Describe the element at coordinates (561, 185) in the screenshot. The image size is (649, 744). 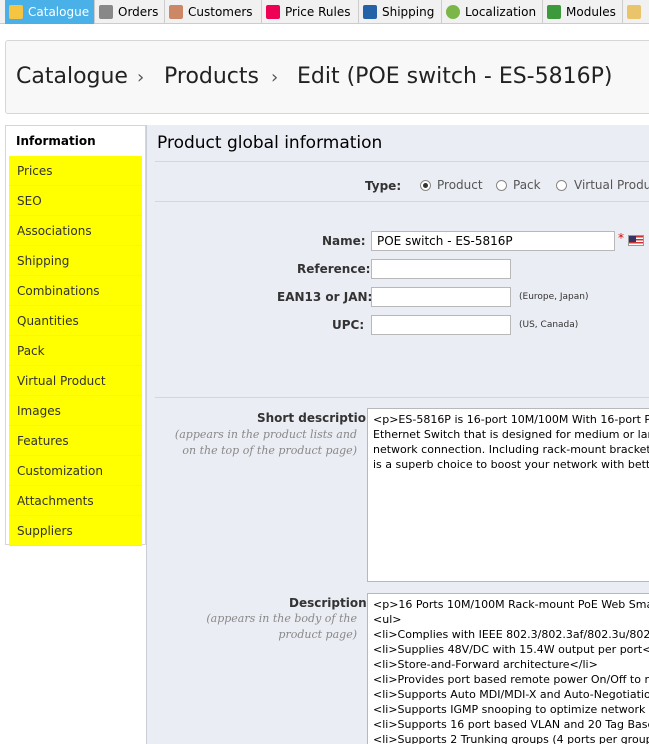
I see `type-virtual-radio` at that location.